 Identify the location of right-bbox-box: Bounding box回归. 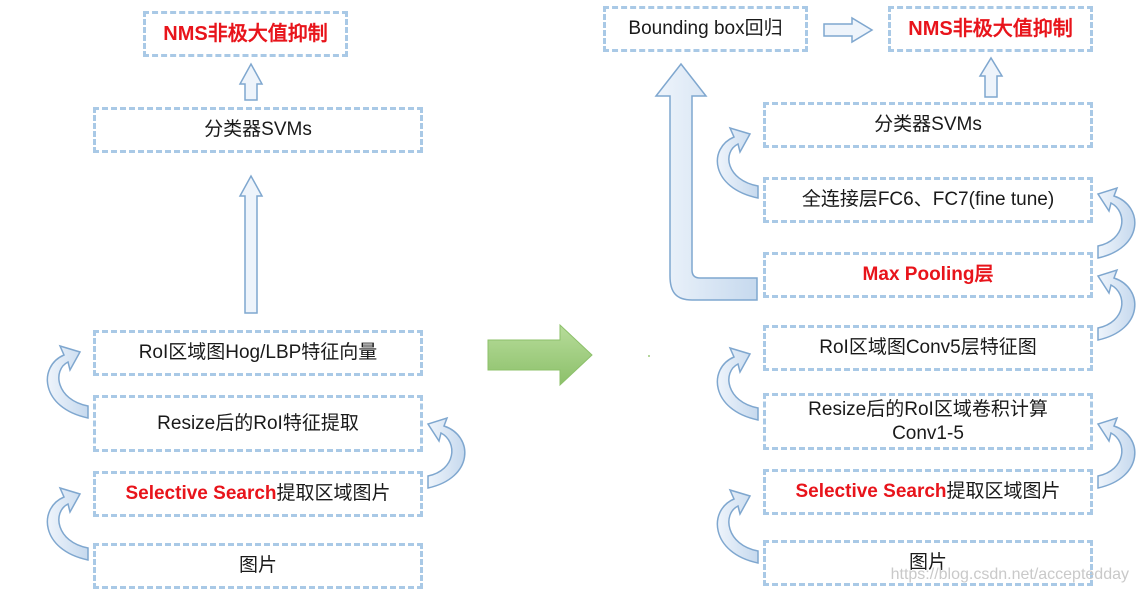
(705, 29).